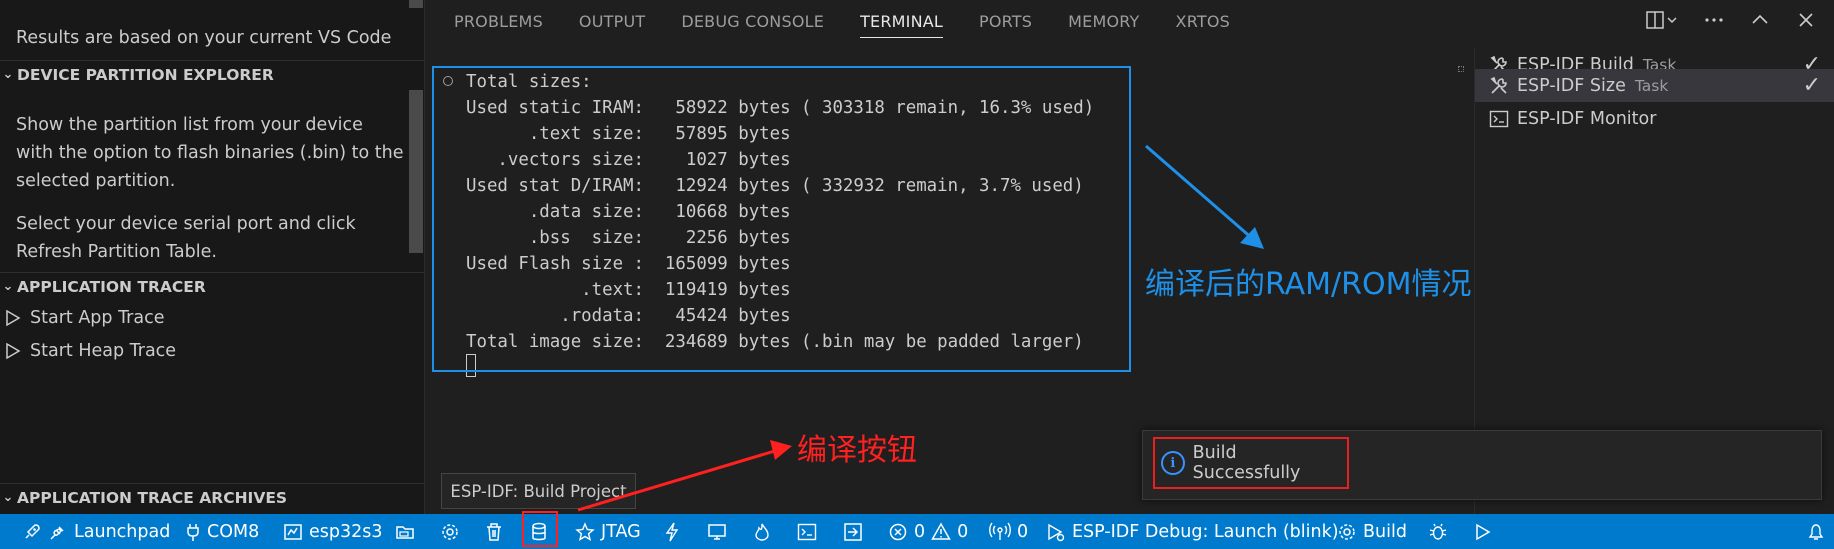 Image resolution: width=1834 pixels, height=549 pixels. I want to click on launchpad-label: Launchpad, so click(122, 531).